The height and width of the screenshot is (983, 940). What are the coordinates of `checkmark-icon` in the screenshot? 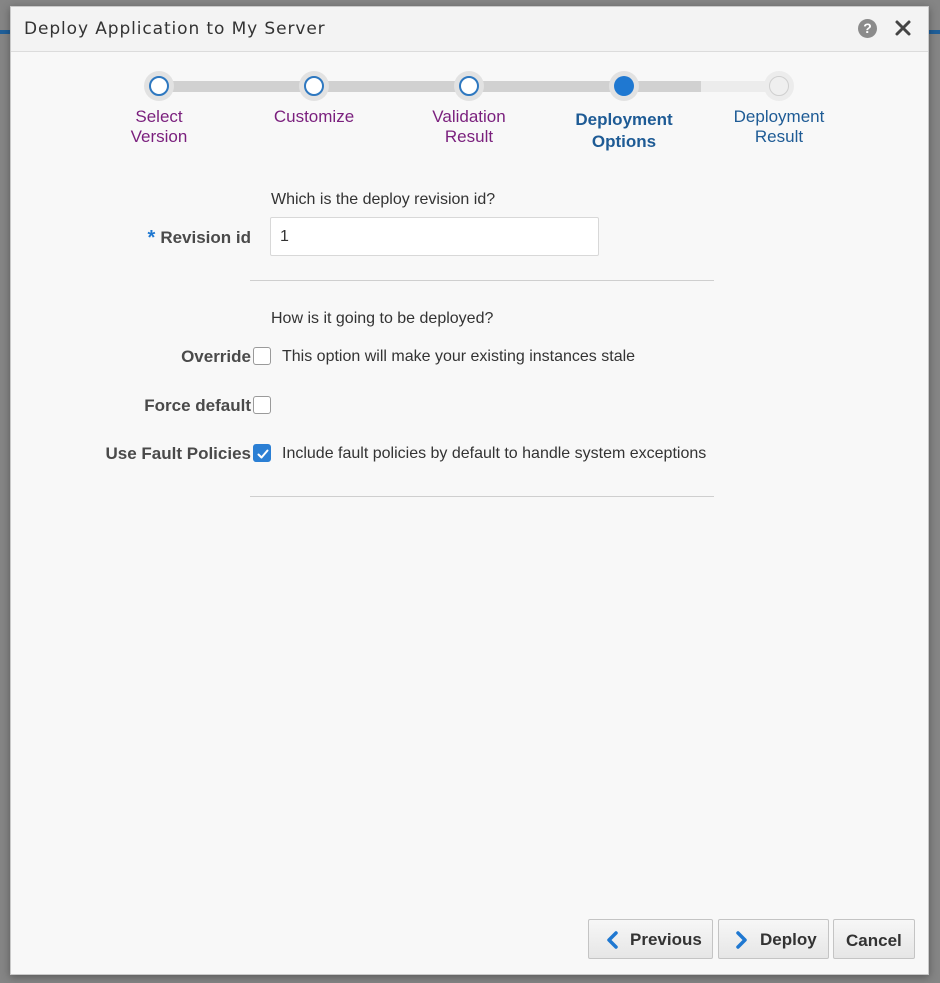 It's located at (263, 454).